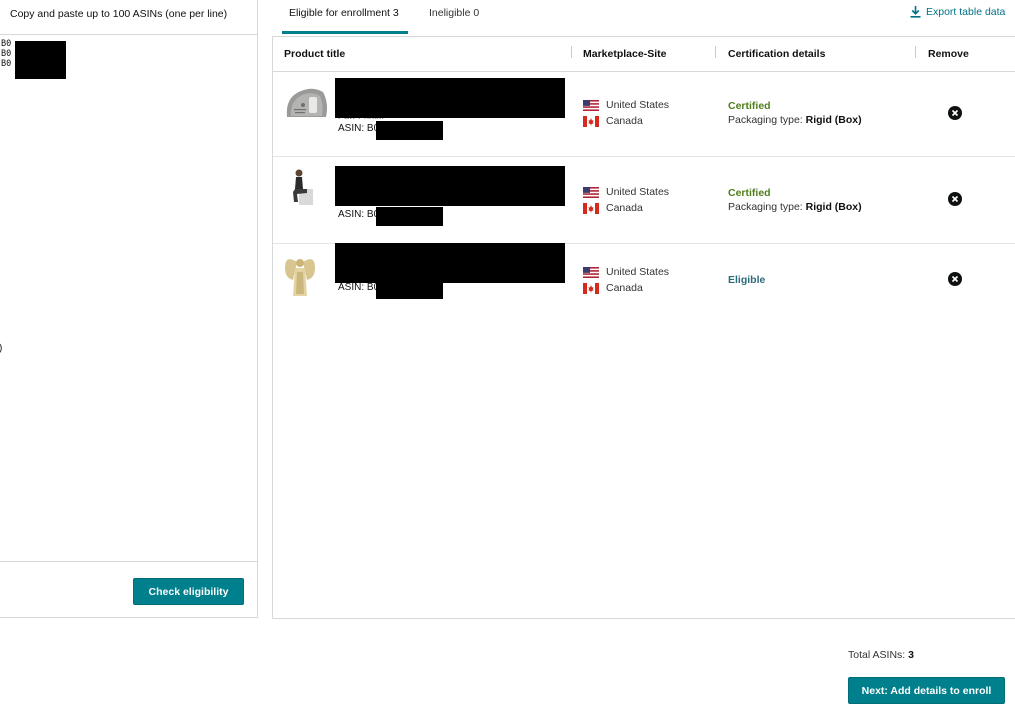 This screenshot has height=707, width=1015. I want to click on certification-status: Eligible, so click(747, 280).